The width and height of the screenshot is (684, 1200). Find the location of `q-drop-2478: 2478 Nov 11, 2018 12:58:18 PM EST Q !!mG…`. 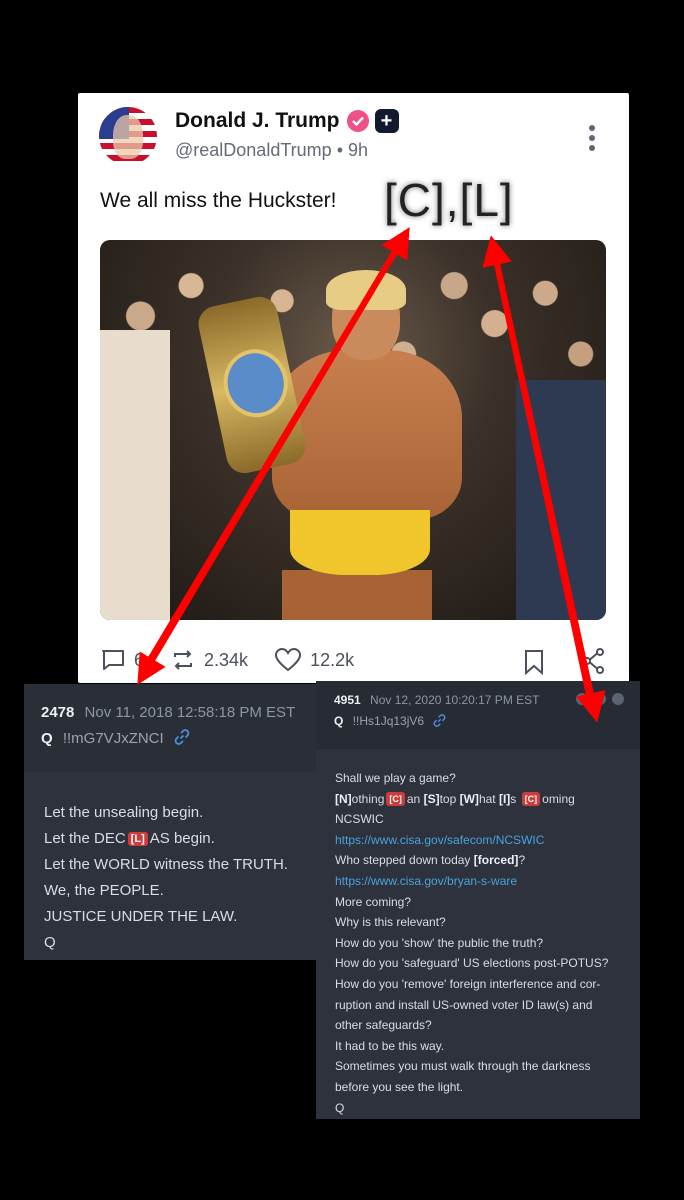

q-drop-2478: 2478 Nov 11, 2018 12:58:18 PM EST Q !!mG… is located at coordinates (170, 822).